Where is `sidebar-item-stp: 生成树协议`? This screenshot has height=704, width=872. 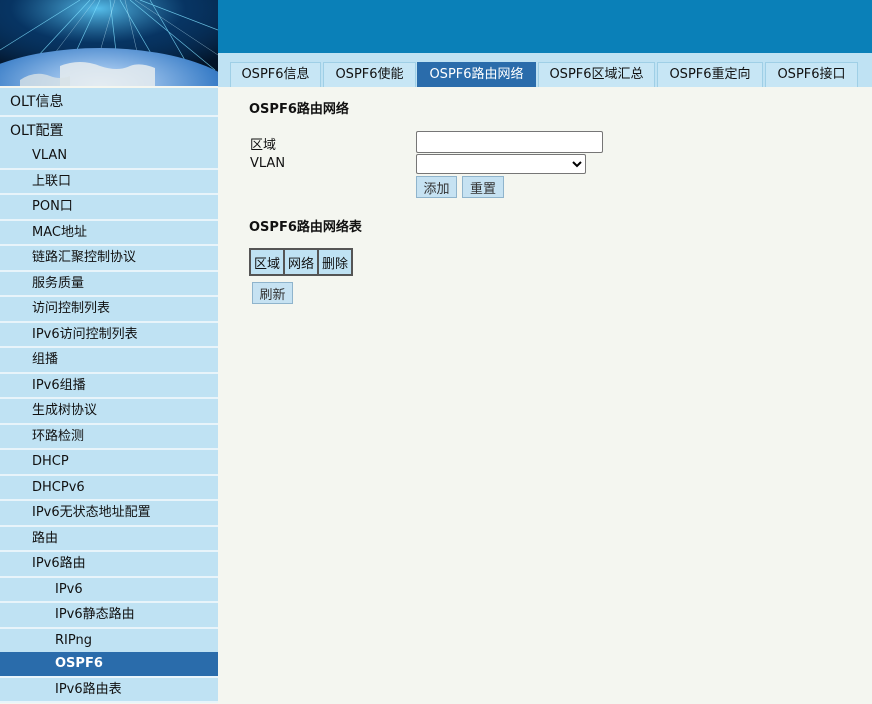 sidebar-item-stp: 生成树协议 is located at coordinates (109, 412).